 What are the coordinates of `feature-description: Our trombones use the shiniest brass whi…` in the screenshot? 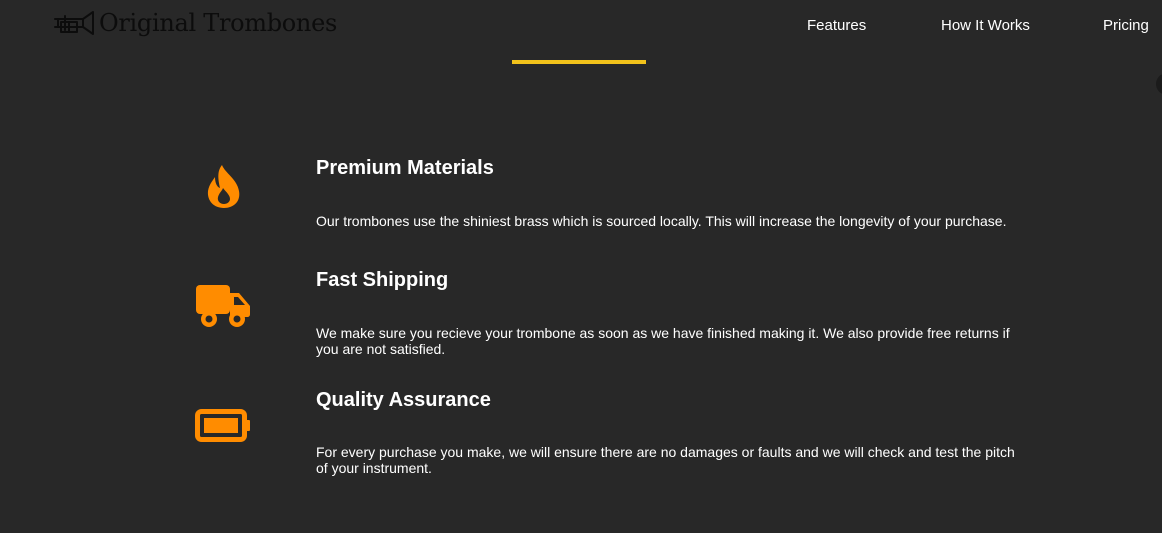 It's located at (661, 221).